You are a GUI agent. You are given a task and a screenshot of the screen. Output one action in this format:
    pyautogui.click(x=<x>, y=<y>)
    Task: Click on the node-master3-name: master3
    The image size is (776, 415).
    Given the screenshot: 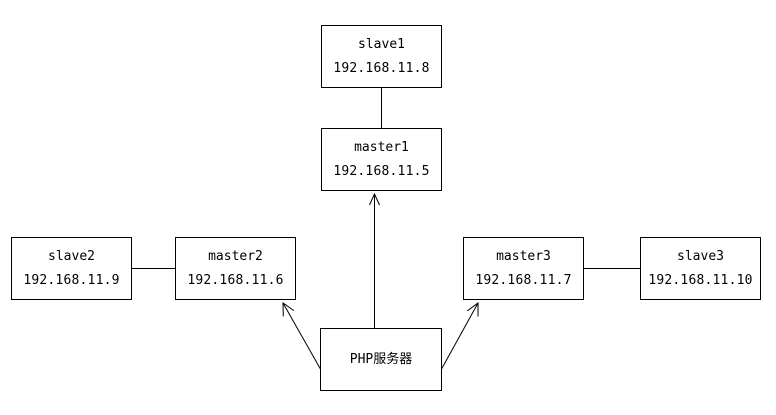 What is the action you would take?
    pyautogui.click(x=523, y=256)
    